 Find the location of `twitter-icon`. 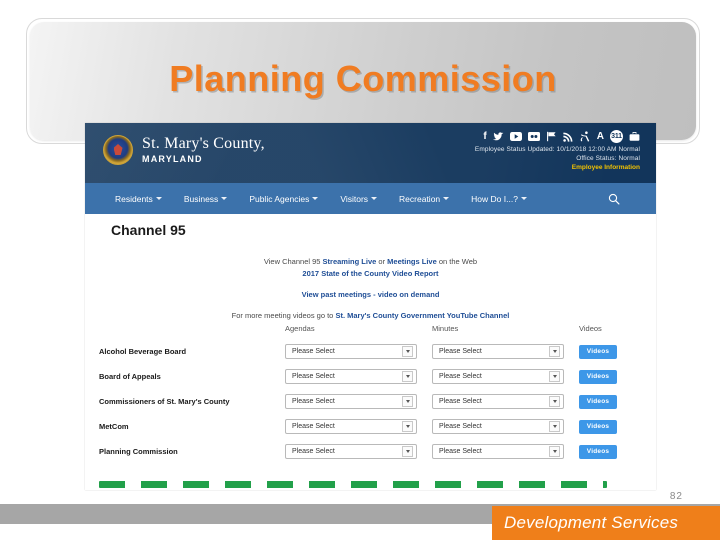

twitter-icon is located at coordinates (498, 136).